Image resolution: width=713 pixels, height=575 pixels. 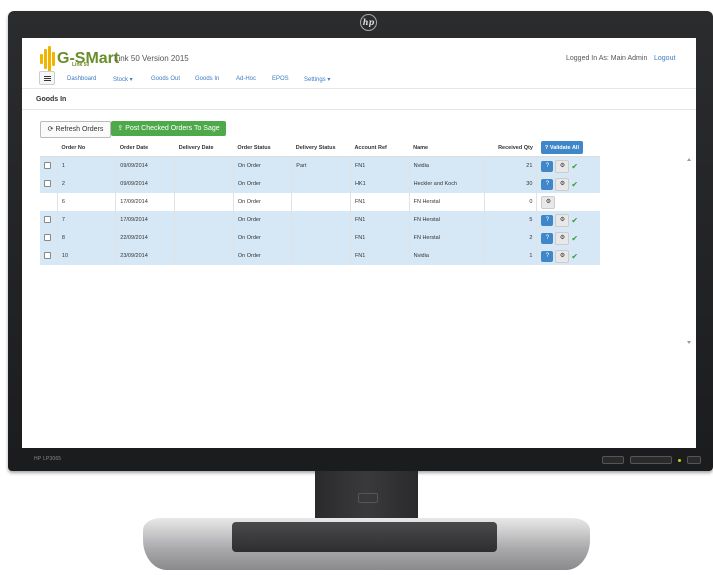 I want to click on validate-all-button: ? Validate All, so click(x=561, y=147).